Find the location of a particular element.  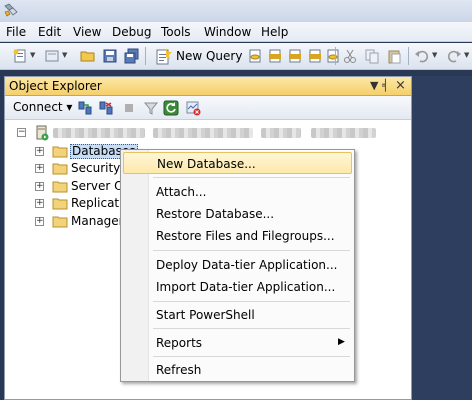

filter-icon is located at coordinates (151, 108).